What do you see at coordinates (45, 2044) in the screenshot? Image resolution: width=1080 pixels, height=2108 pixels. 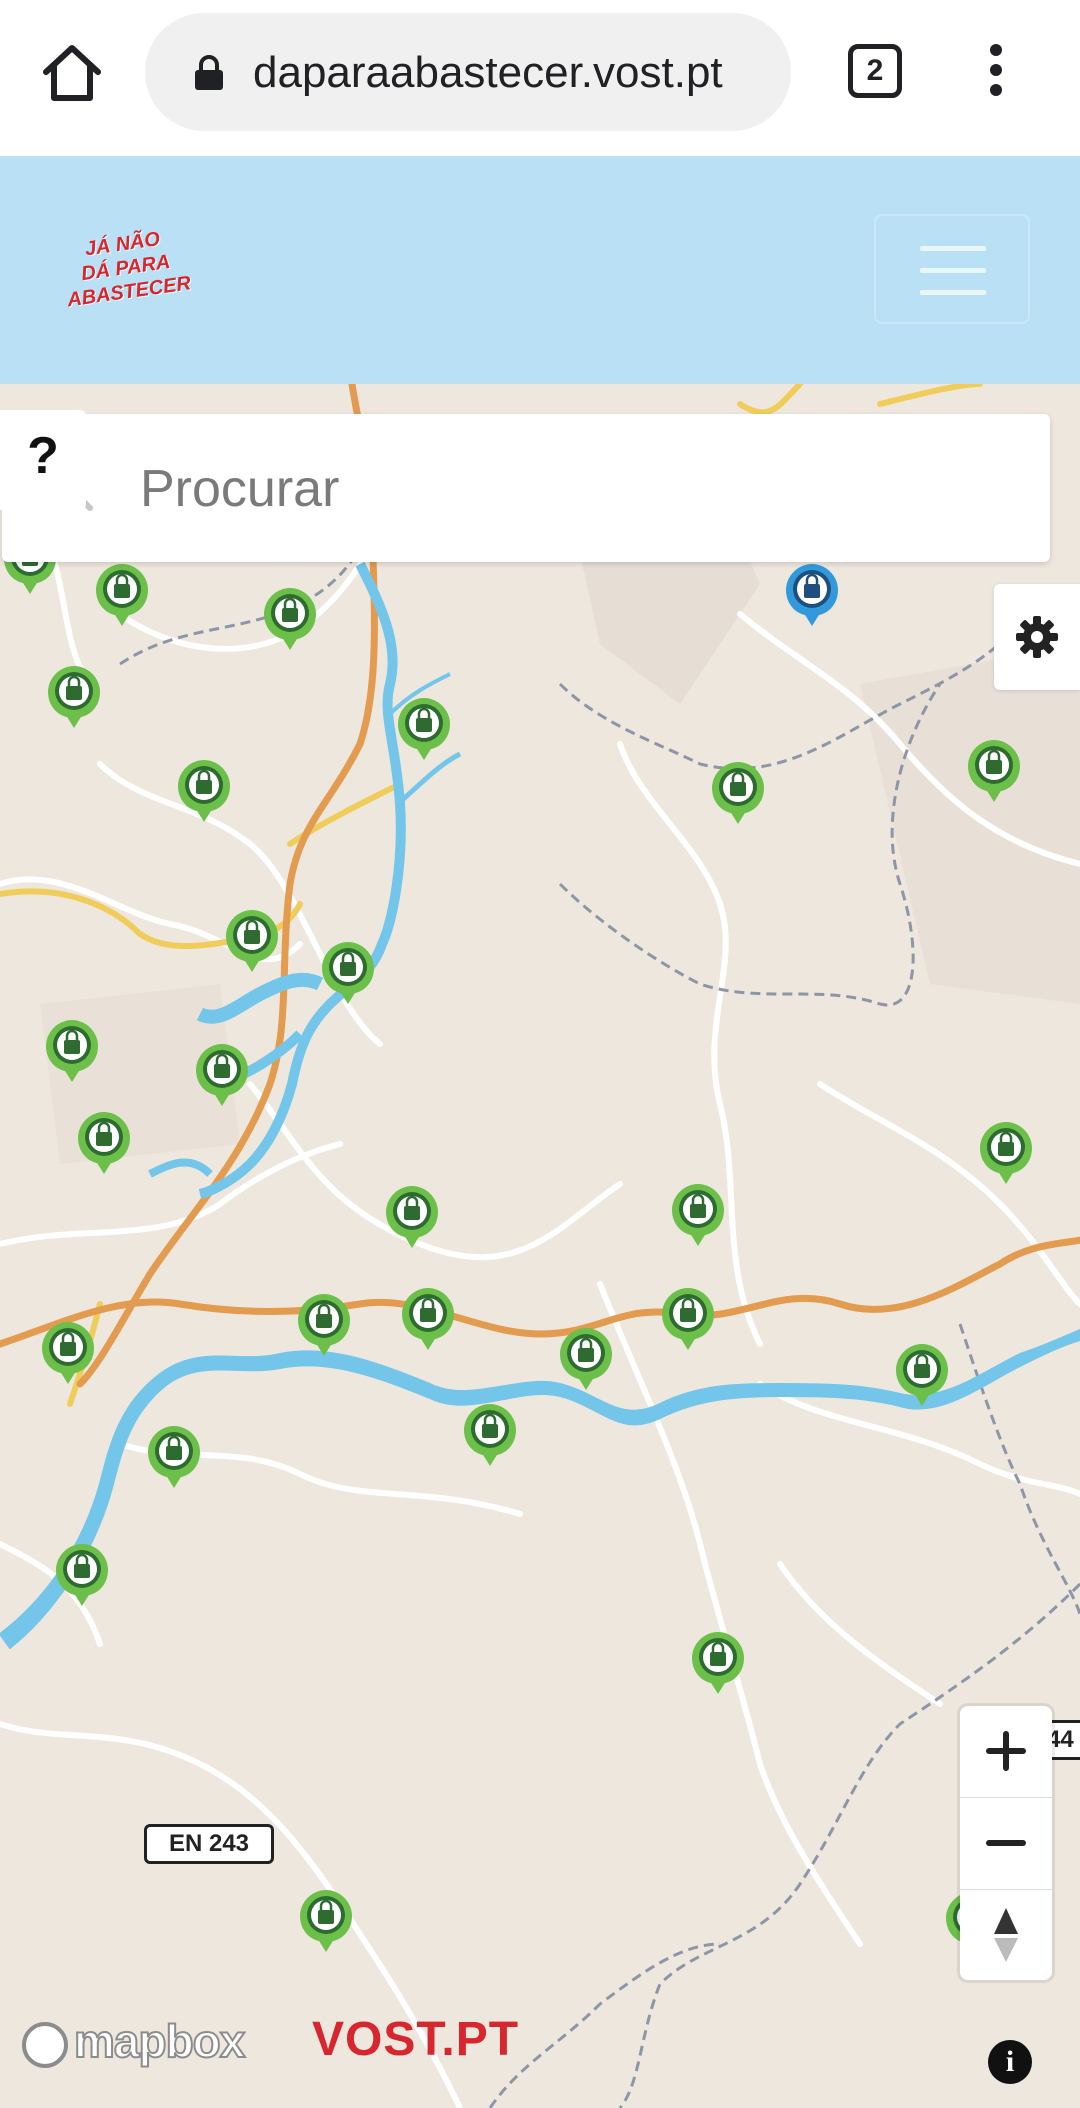 I see `mapbox-mark-icon` at bounding box center [45, 2044].